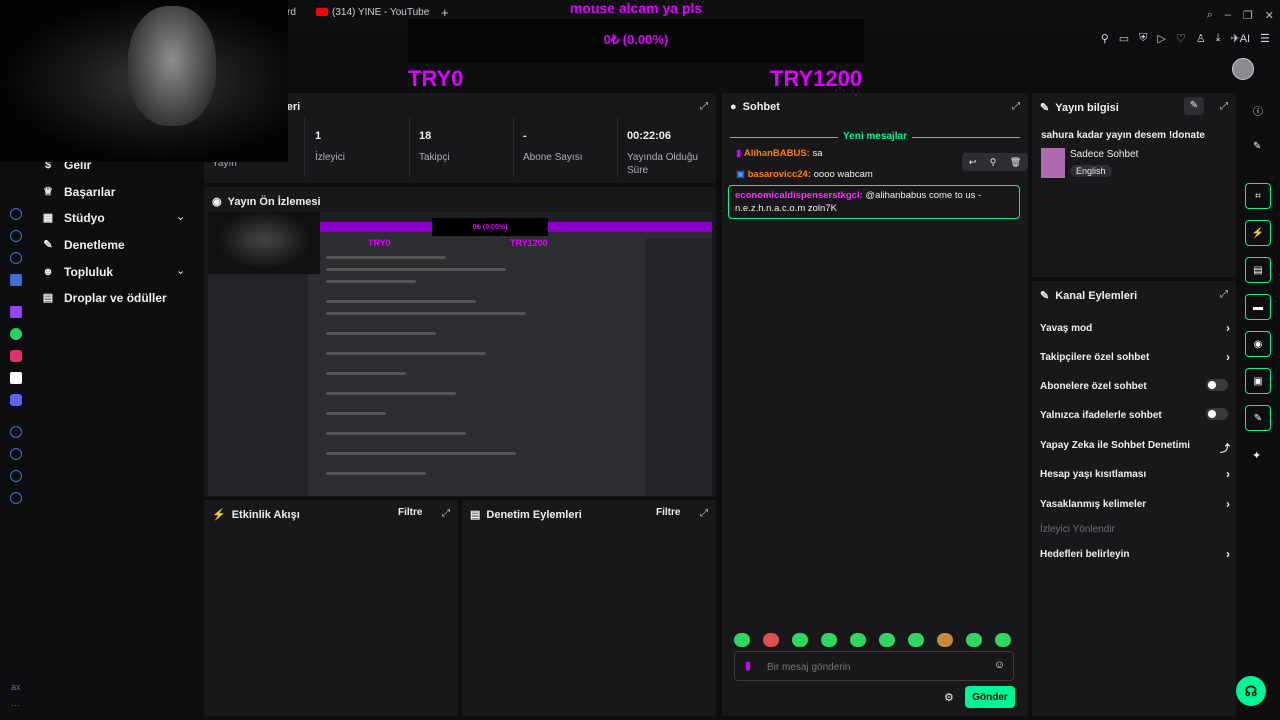 Image resolution: width=1280 pixels, height=720 pixels. I want to click on wrench-icon: ✎, so click(1258, 418).